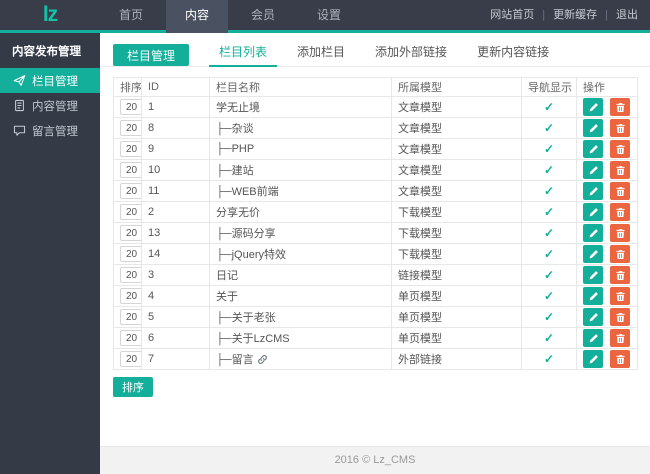  Describe the element at coordinates (321, 53) in the screenshot. I see `tab: 添加栏目` at that location.